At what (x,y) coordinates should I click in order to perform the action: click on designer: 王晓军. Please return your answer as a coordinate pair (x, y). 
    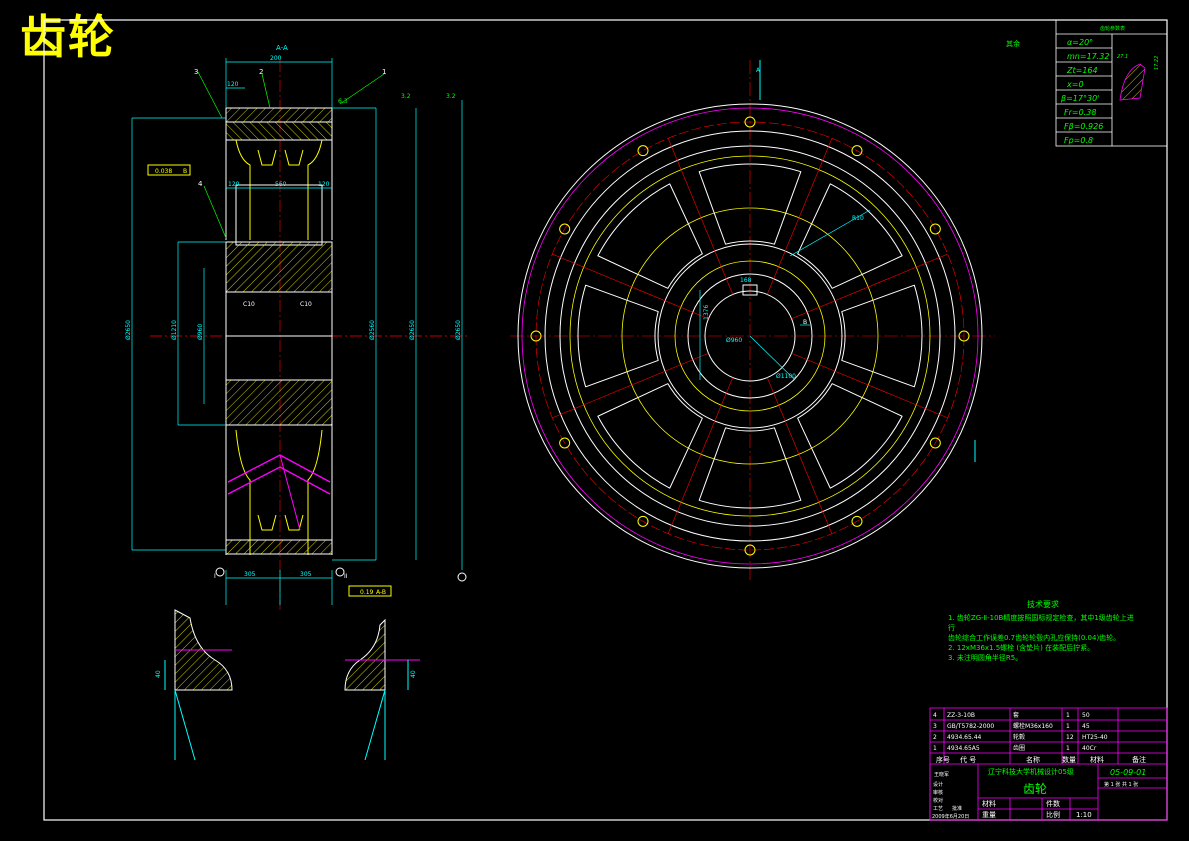
    Looking at the image, I should click on (941, 774).